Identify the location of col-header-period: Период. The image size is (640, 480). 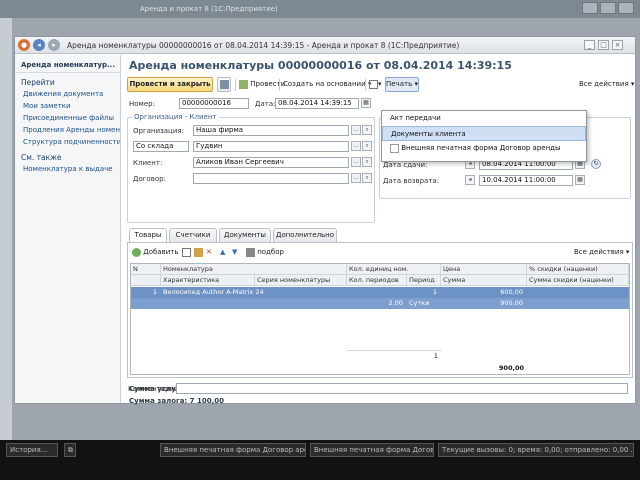
(424, 280).